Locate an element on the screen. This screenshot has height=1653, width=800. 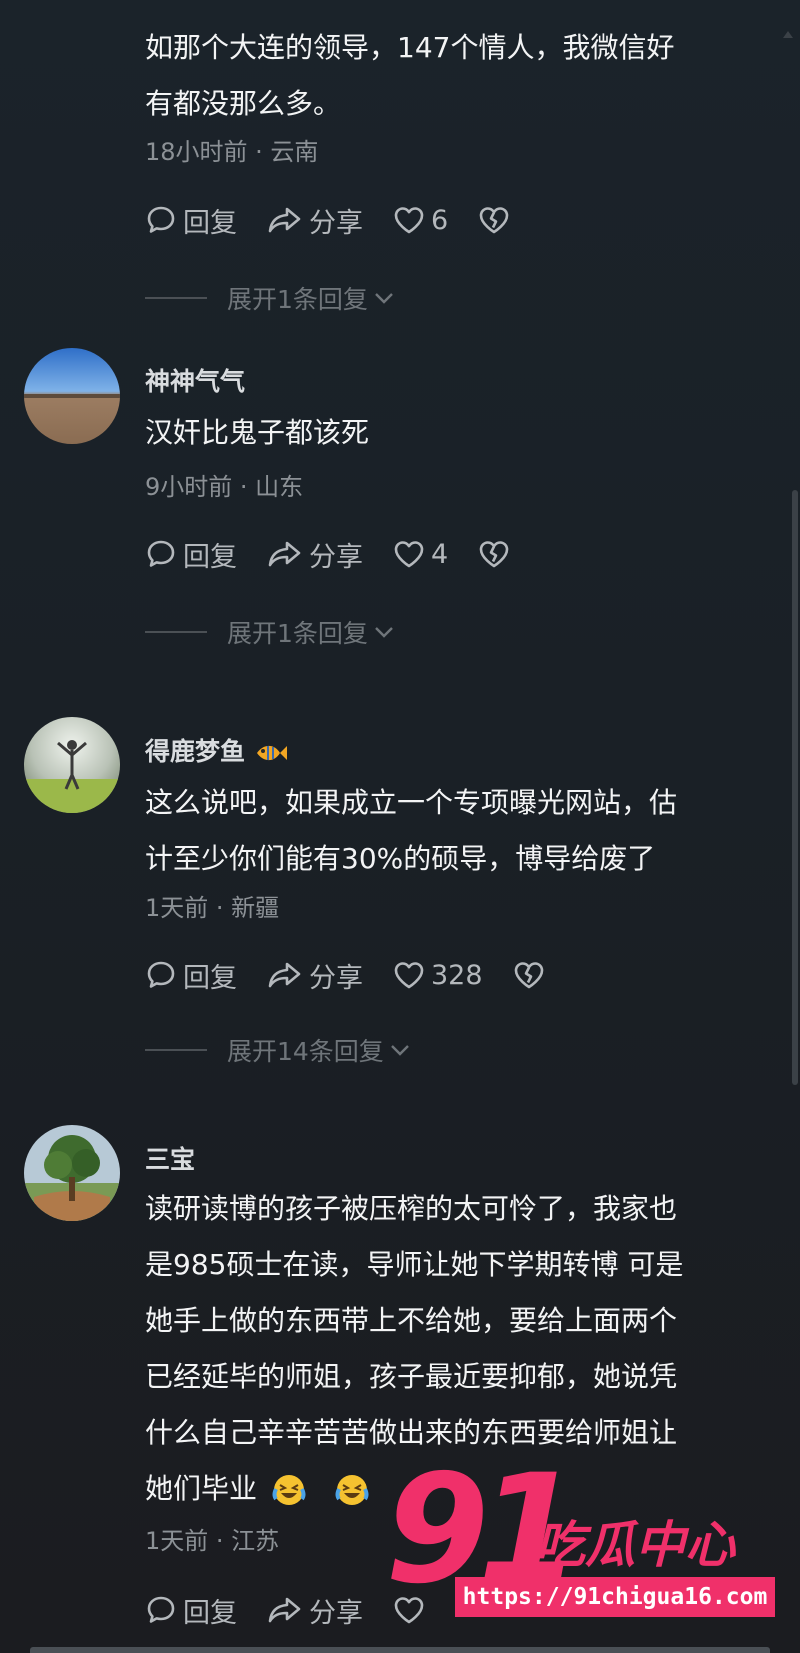
like-count: 328 is located at coordinates (457, 975).